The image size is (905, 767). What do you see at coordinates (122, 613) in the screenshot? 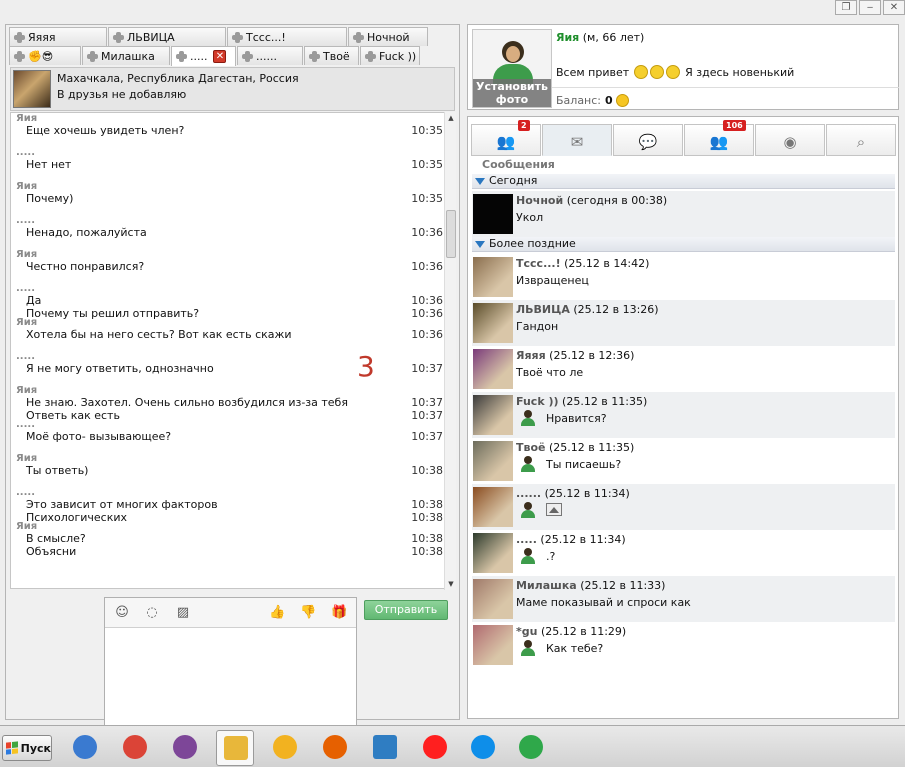
I see `smiley-icon: ☺` at bounding box center [122, 613].